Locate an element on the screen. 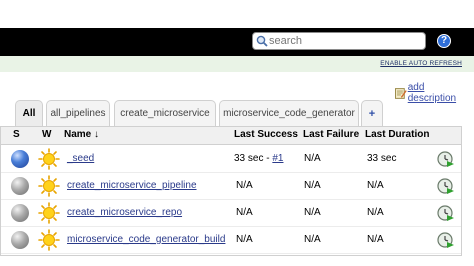 The height and width of the screenshot is (266, 474). table-row: create_microservice_repo N/A N/A N/A is located at coordinates (231, 214).